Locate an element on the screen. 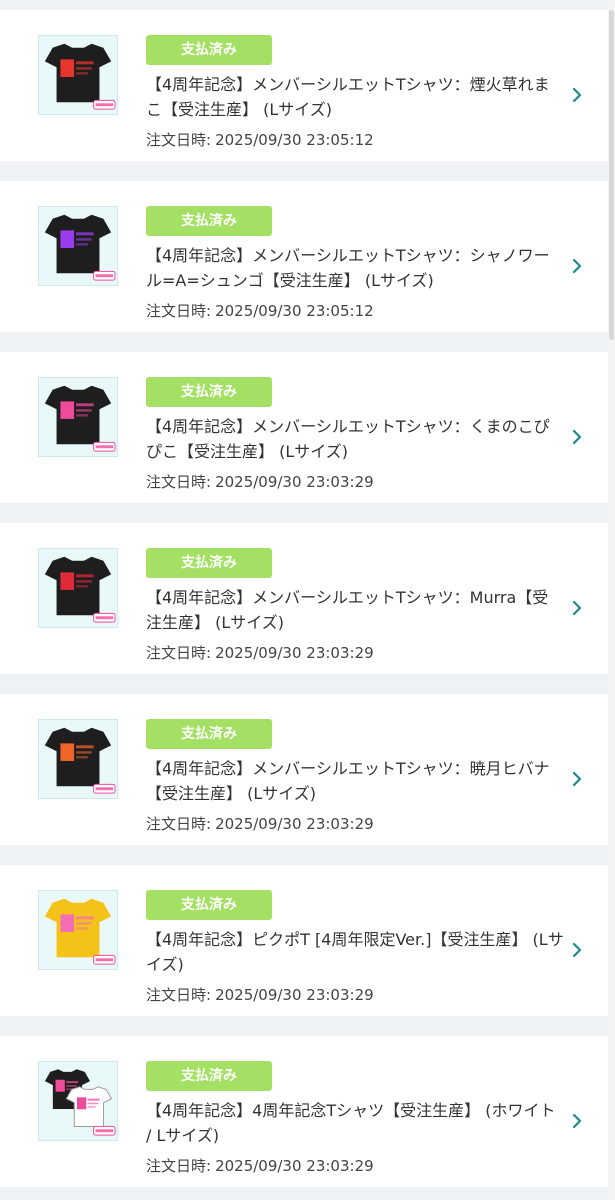 This screenshot has height=1200, width=615. order-title: 【4周年記念】4周年記念Tシャツ【受注生産】 (ホワイト / Lサイズ) is located at coordinates (351, 1123).